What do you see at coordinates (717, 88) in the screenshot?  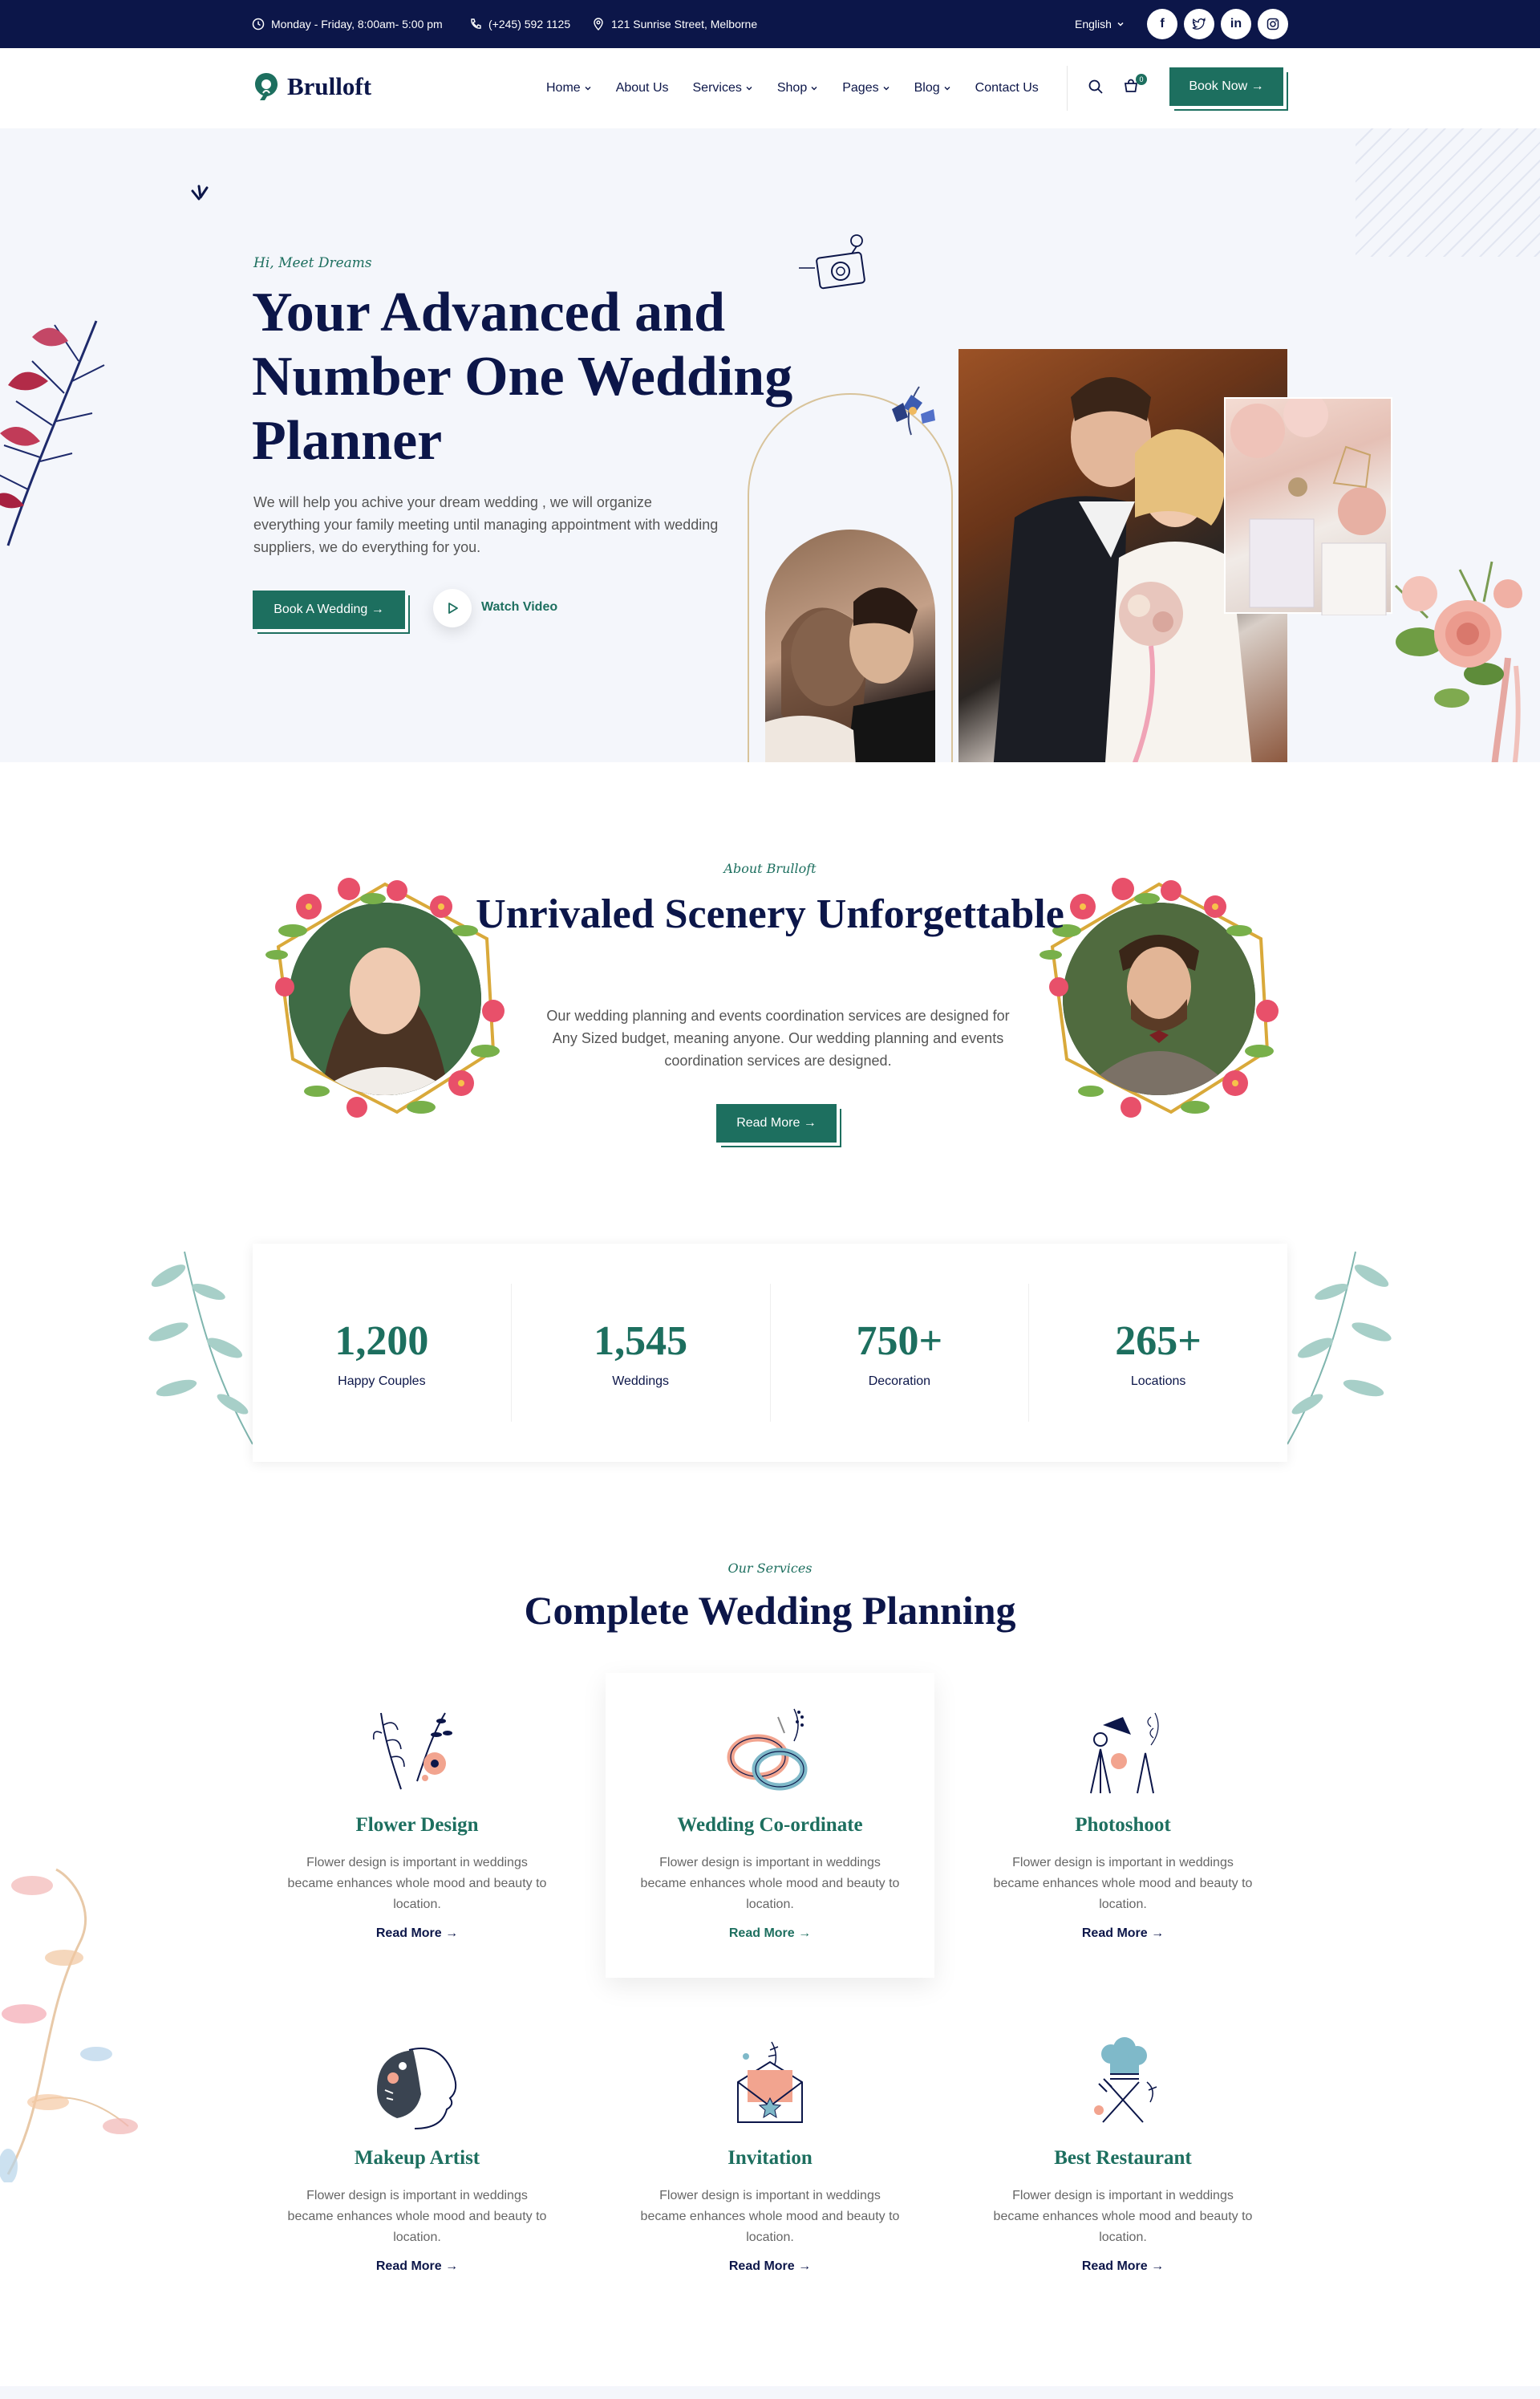 I see `nav-services-label: Services` at bounding box center [717, 88].